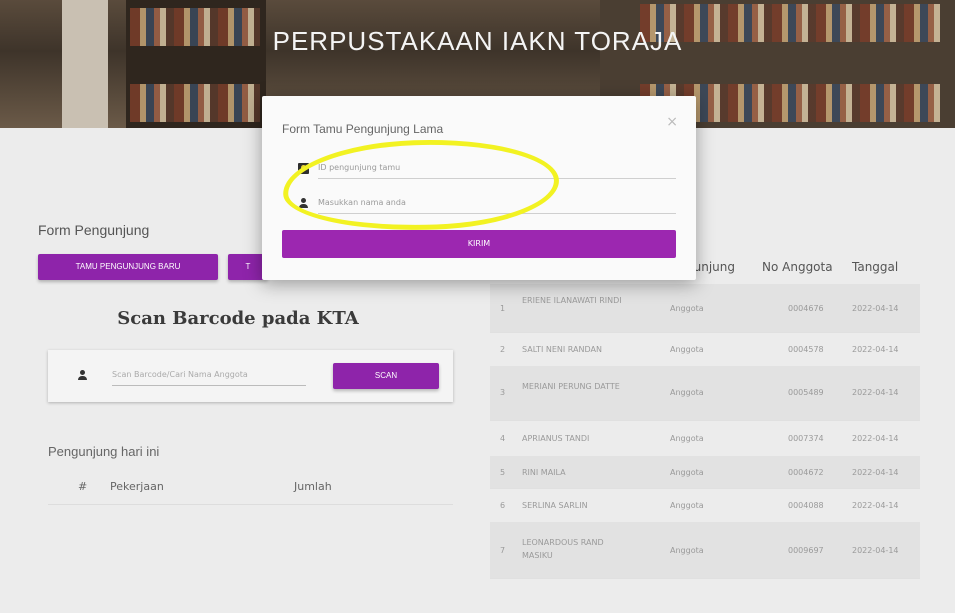 This screenshot has width=955, height=613. I want to click on row-member-no: 0007374, so click(806, 438).